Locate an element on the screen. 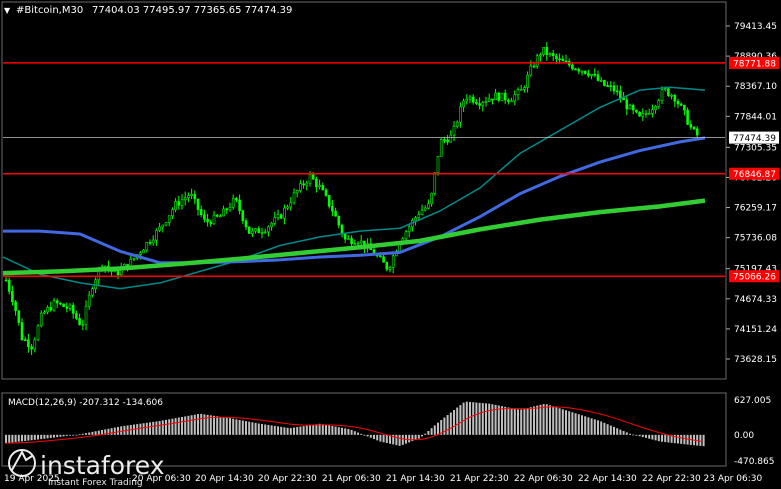  time-tick-label: 22 Apr 14:30 is located at coordinates (607, 479).